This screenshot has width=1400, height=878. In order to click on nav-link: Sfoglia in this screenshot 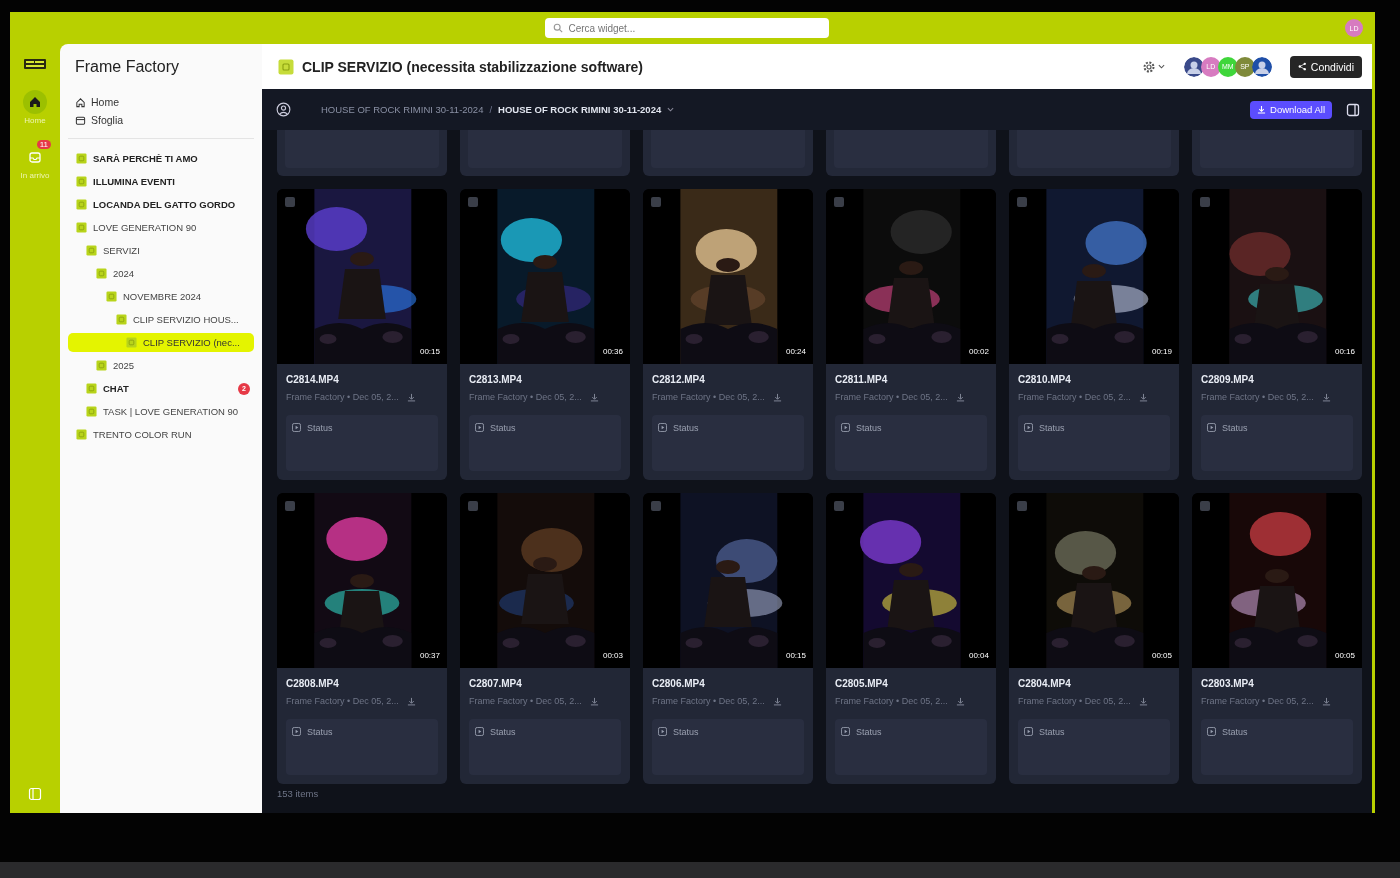, I will do `click(161, 120)`.